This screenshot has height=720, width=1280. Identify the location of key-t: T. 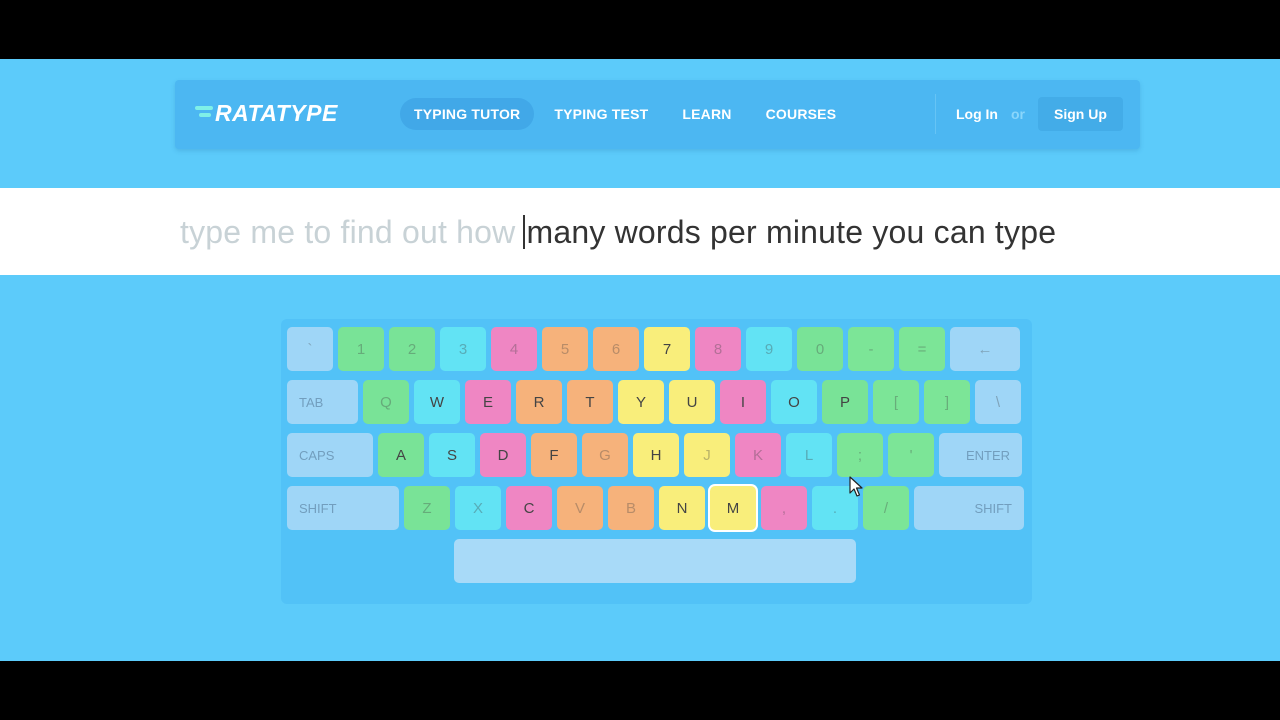
(590, 402).